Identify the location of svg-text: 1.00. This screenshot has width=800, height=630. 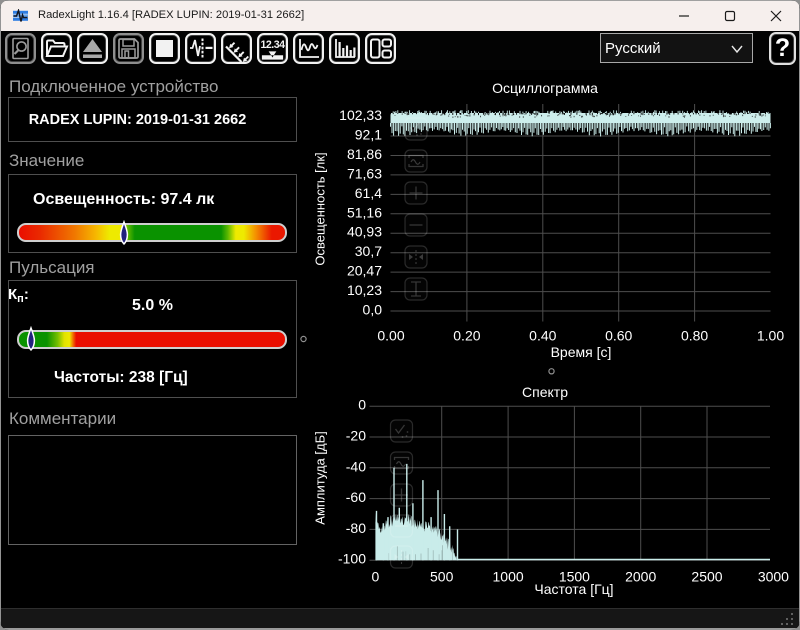
(770, 336).